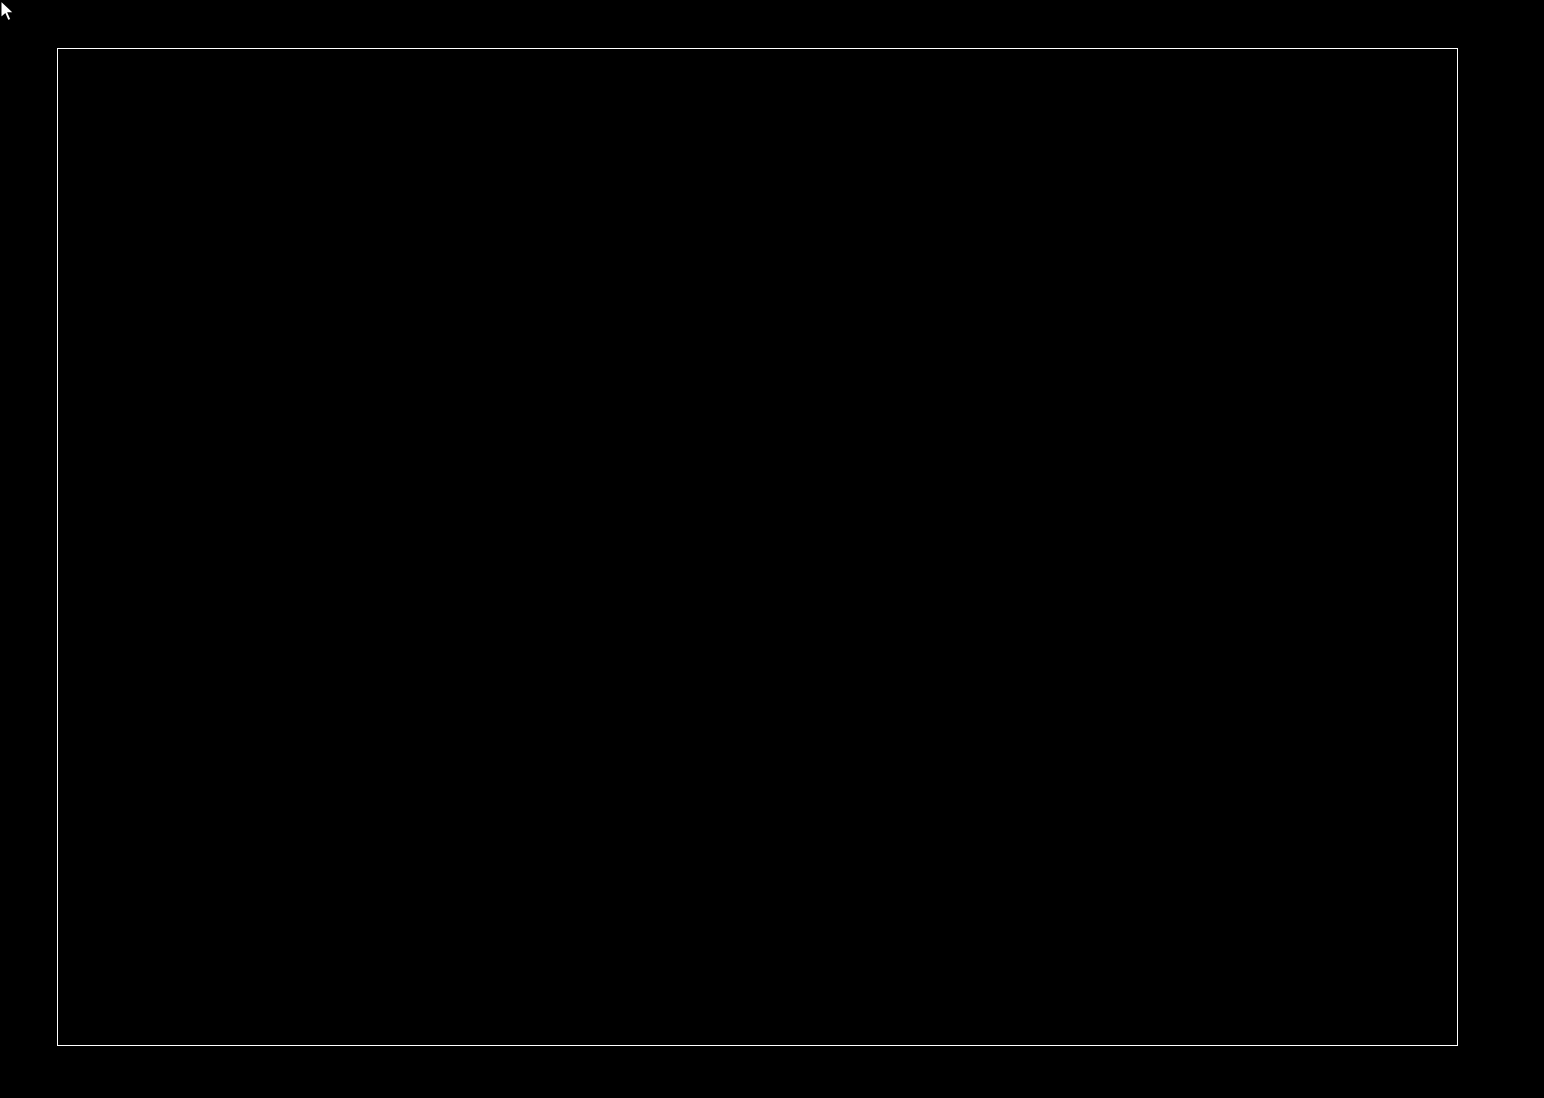 The width and height of the screenshot is (1544, 1098). I want to click on colorbar, so click(1501, 548).